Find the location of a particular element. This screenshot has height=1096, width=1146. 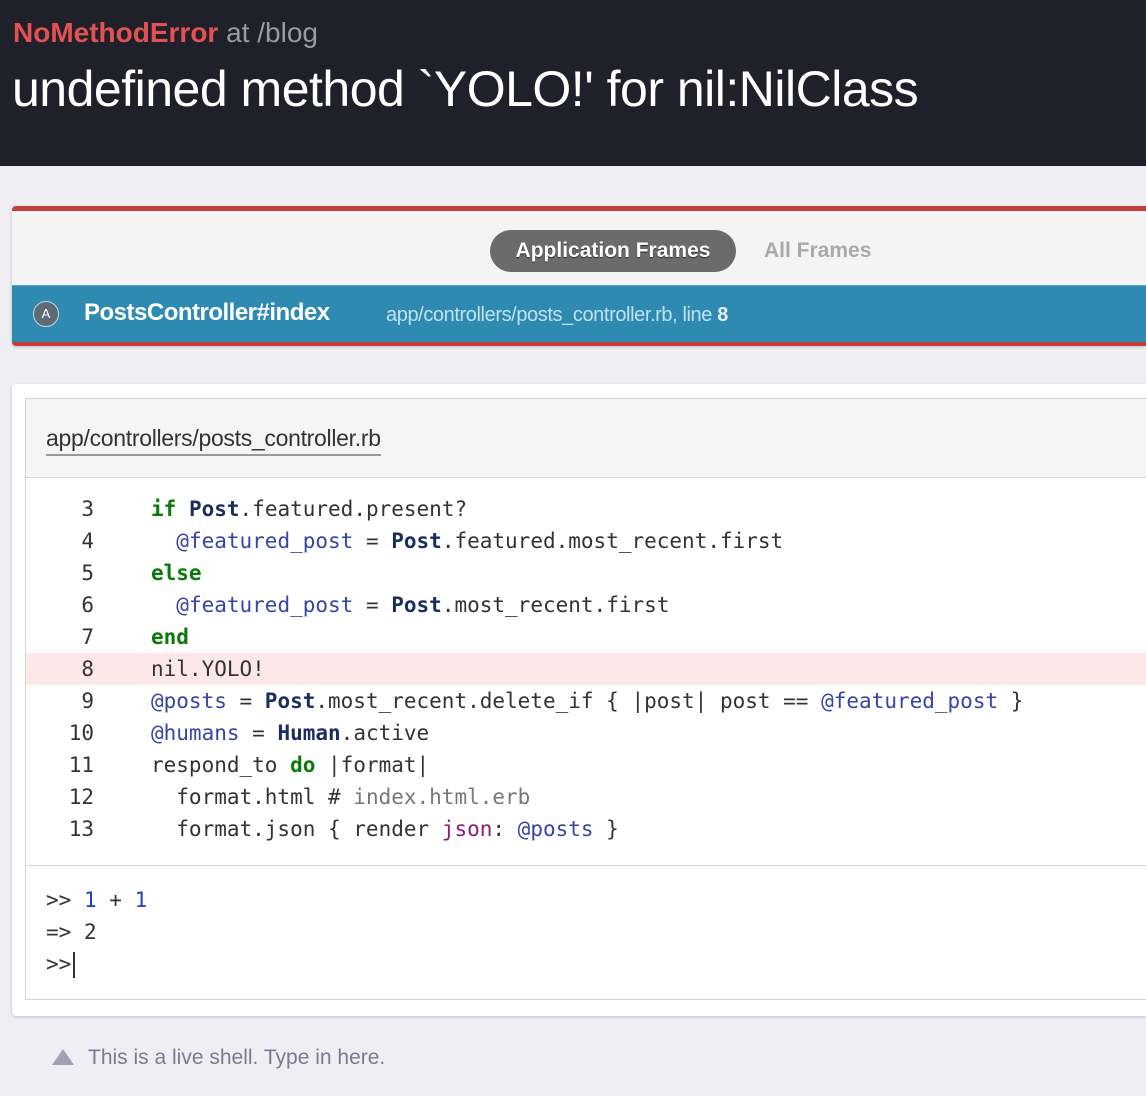

console-operand-a: 1 is located at coordinates (90, 900).